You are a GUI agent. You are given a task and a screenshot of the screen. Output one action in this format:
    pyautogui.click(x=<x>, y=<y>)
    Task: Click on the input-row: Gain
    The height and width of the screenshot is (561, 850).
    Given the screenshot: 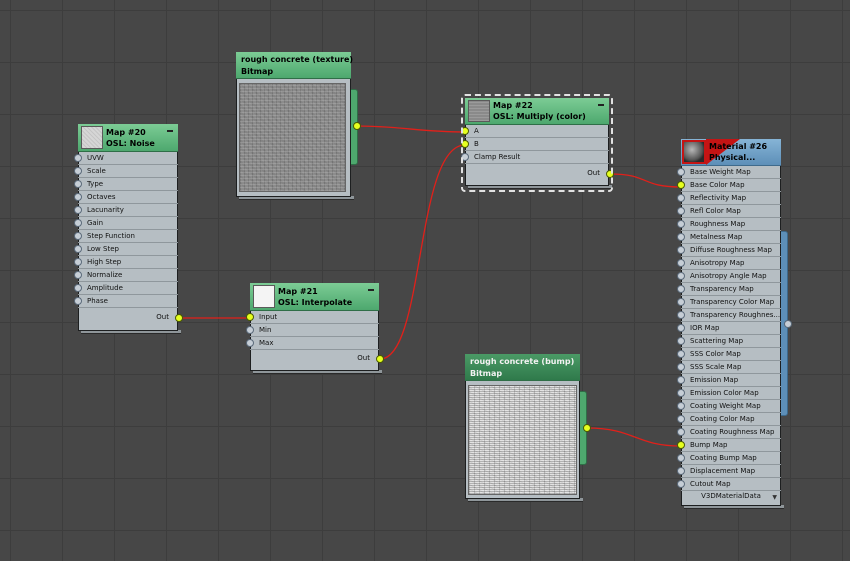 What is the action you would take?
    pyautogui.click(x=126, y=223)
    